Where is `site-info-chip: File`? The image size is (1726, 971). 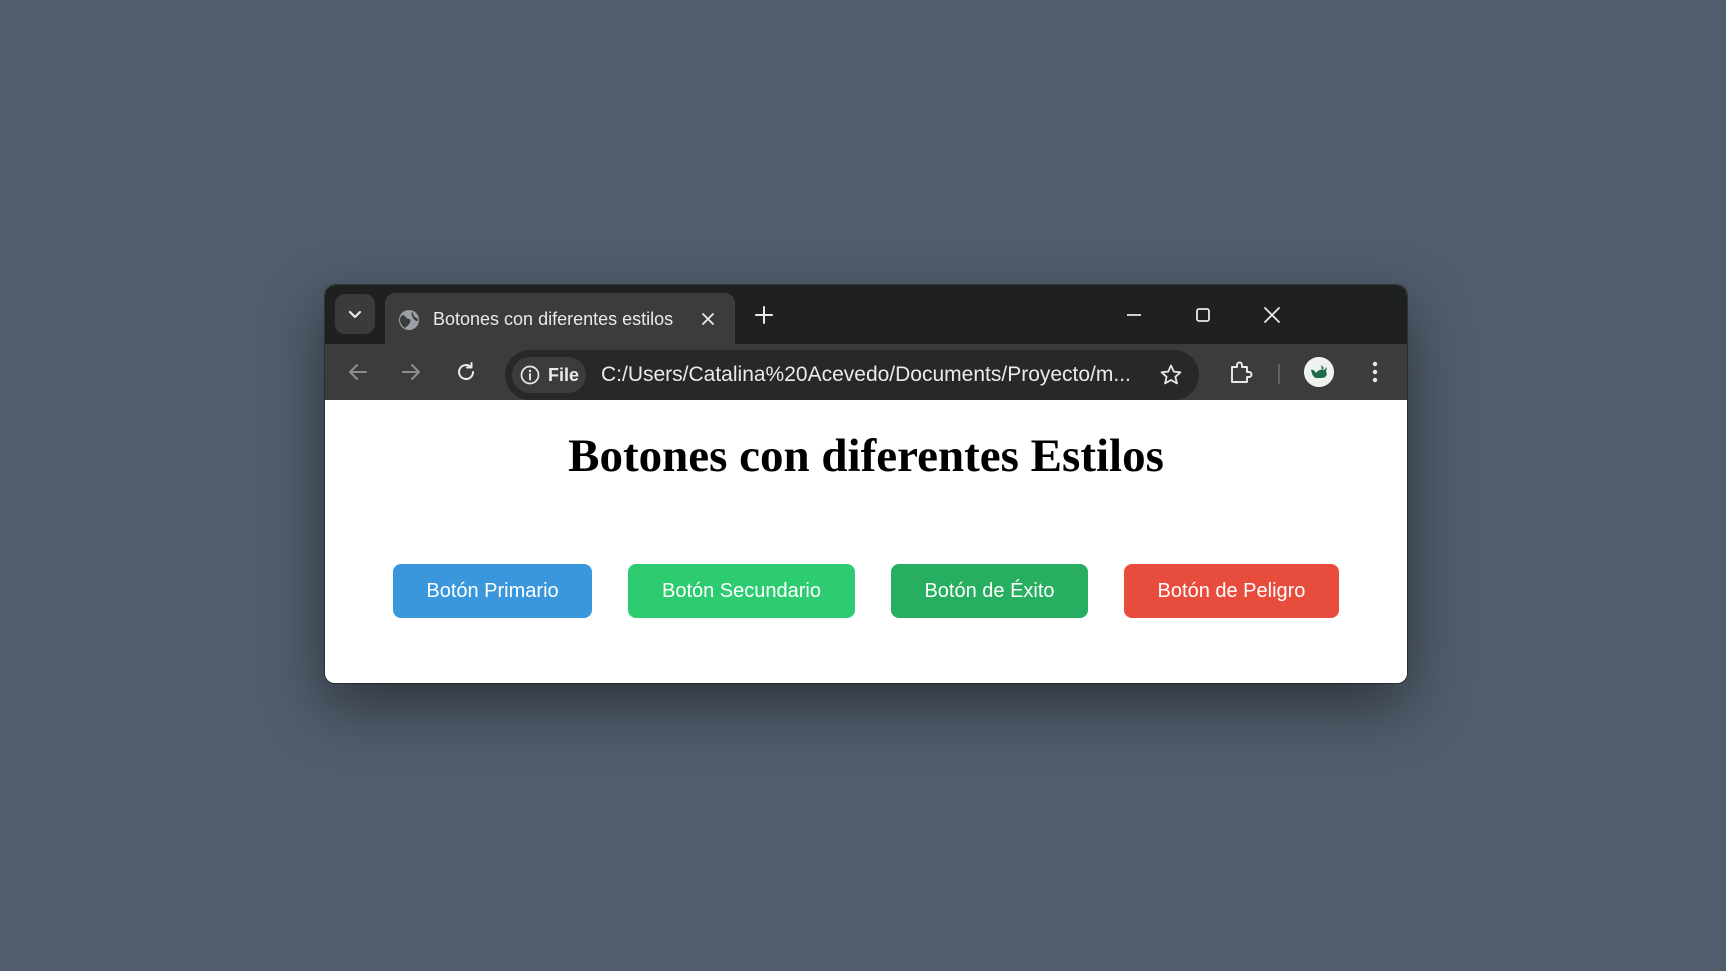
site-info-chip: File is located at coordinates (549, 375).